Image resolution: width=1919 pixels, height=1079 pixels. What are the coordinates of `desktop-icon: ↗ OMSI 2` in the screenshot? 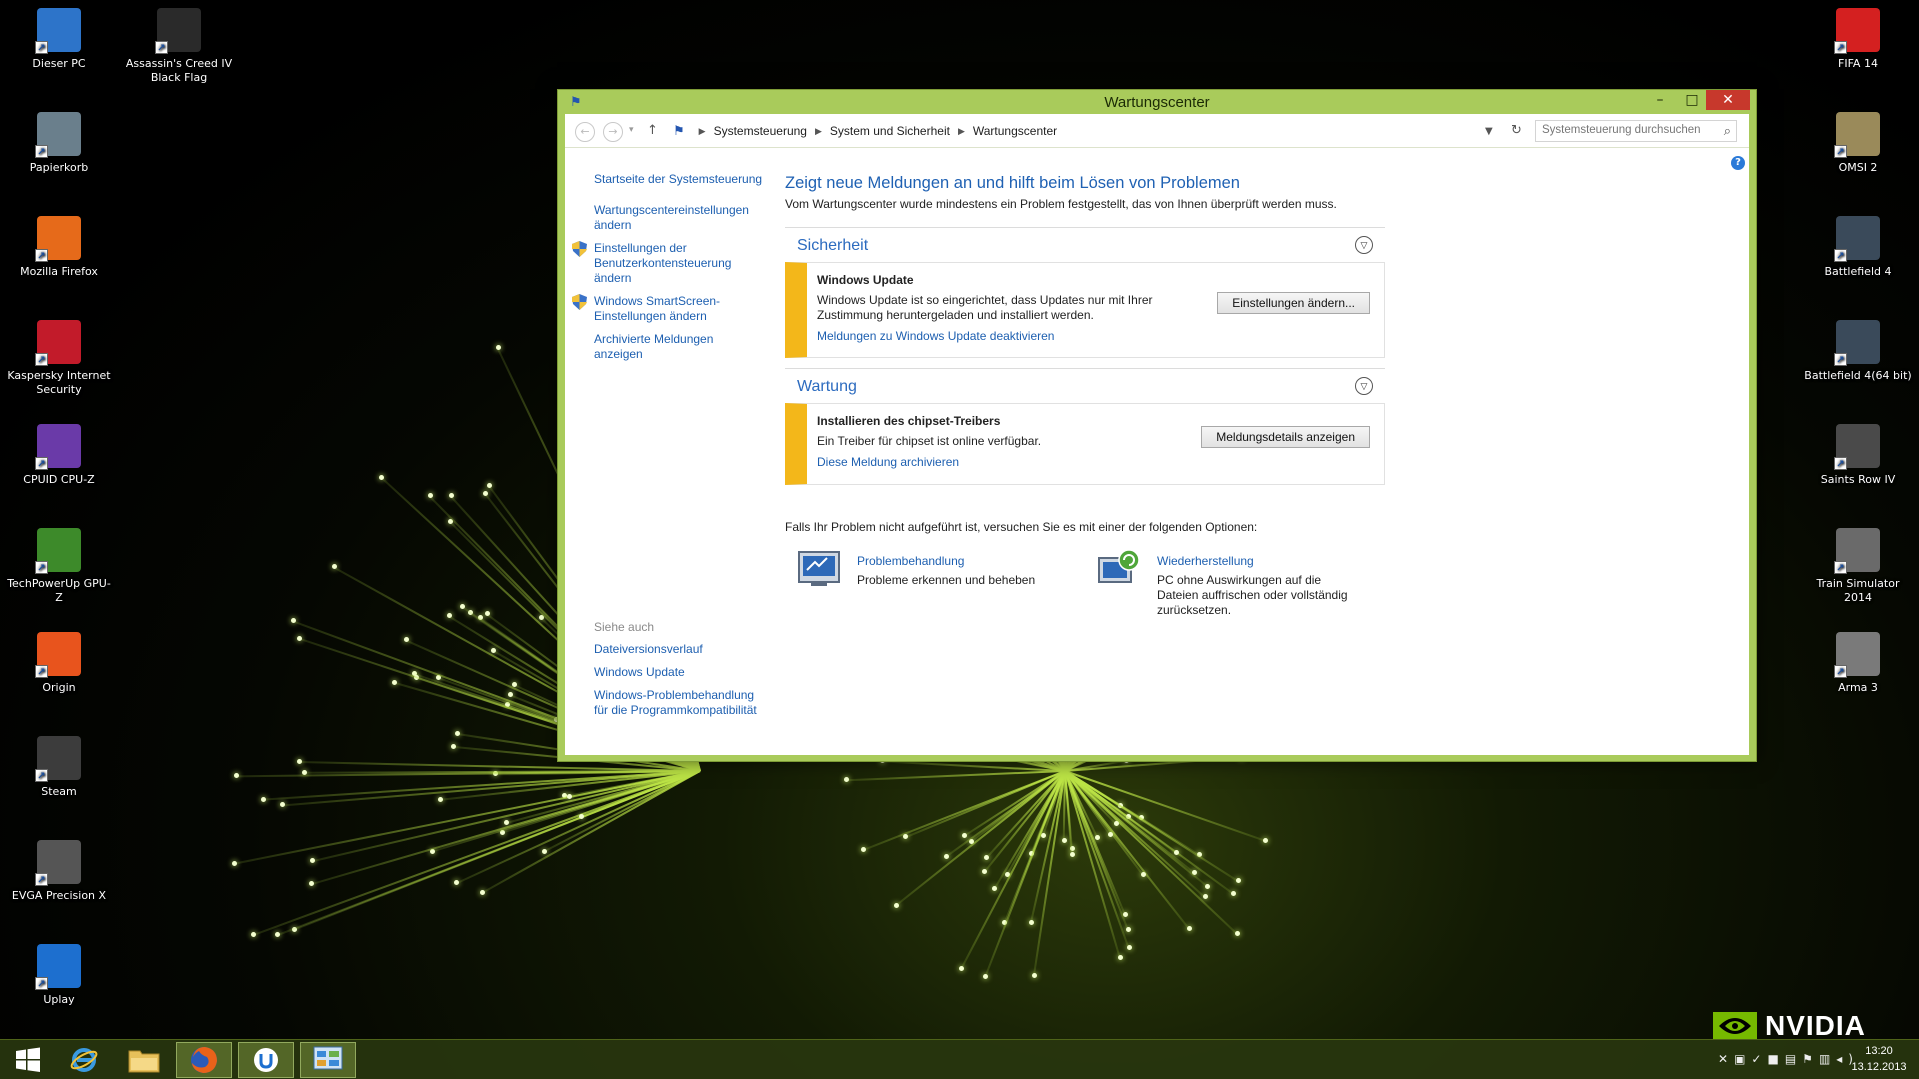 It's located at (1858, 143).